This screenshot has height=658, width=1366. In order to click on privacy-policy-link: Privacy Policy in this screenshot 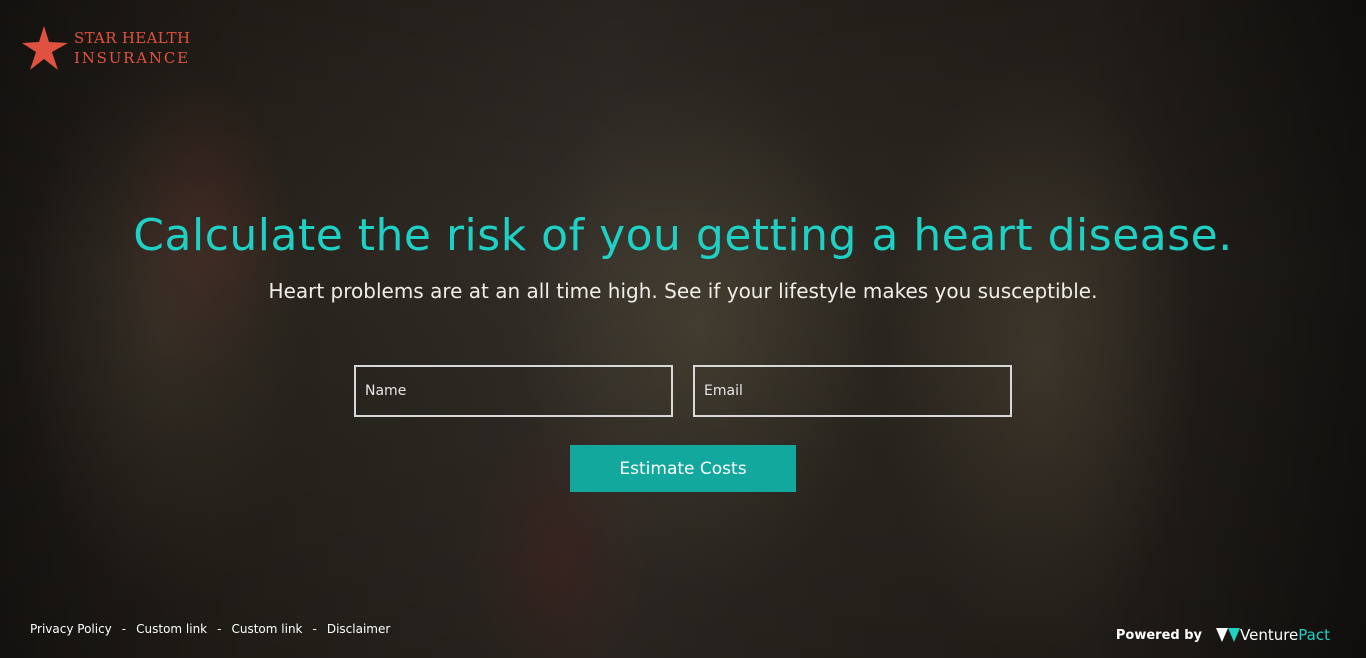, I will do `click(71, 629)`.